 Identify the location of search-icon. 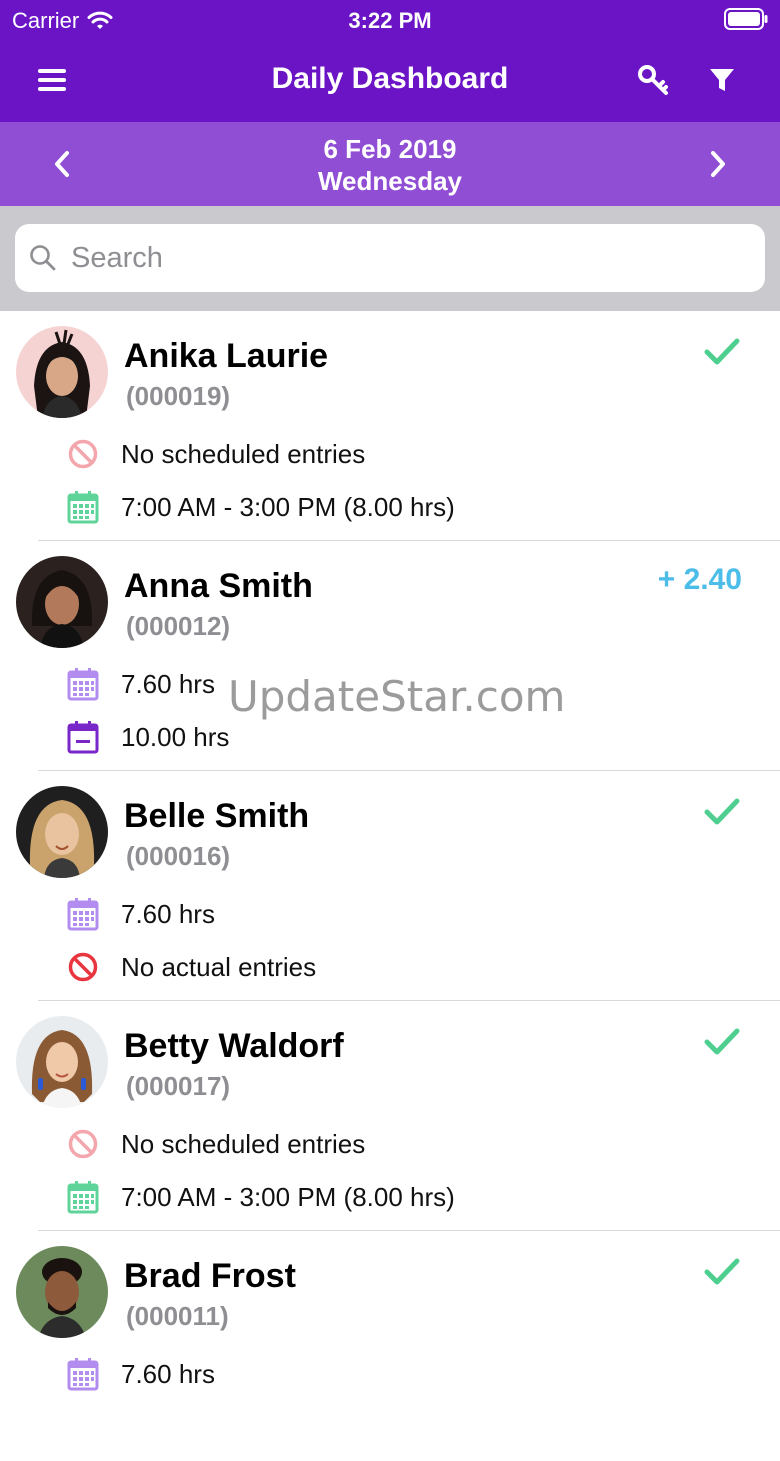
(43, 258).